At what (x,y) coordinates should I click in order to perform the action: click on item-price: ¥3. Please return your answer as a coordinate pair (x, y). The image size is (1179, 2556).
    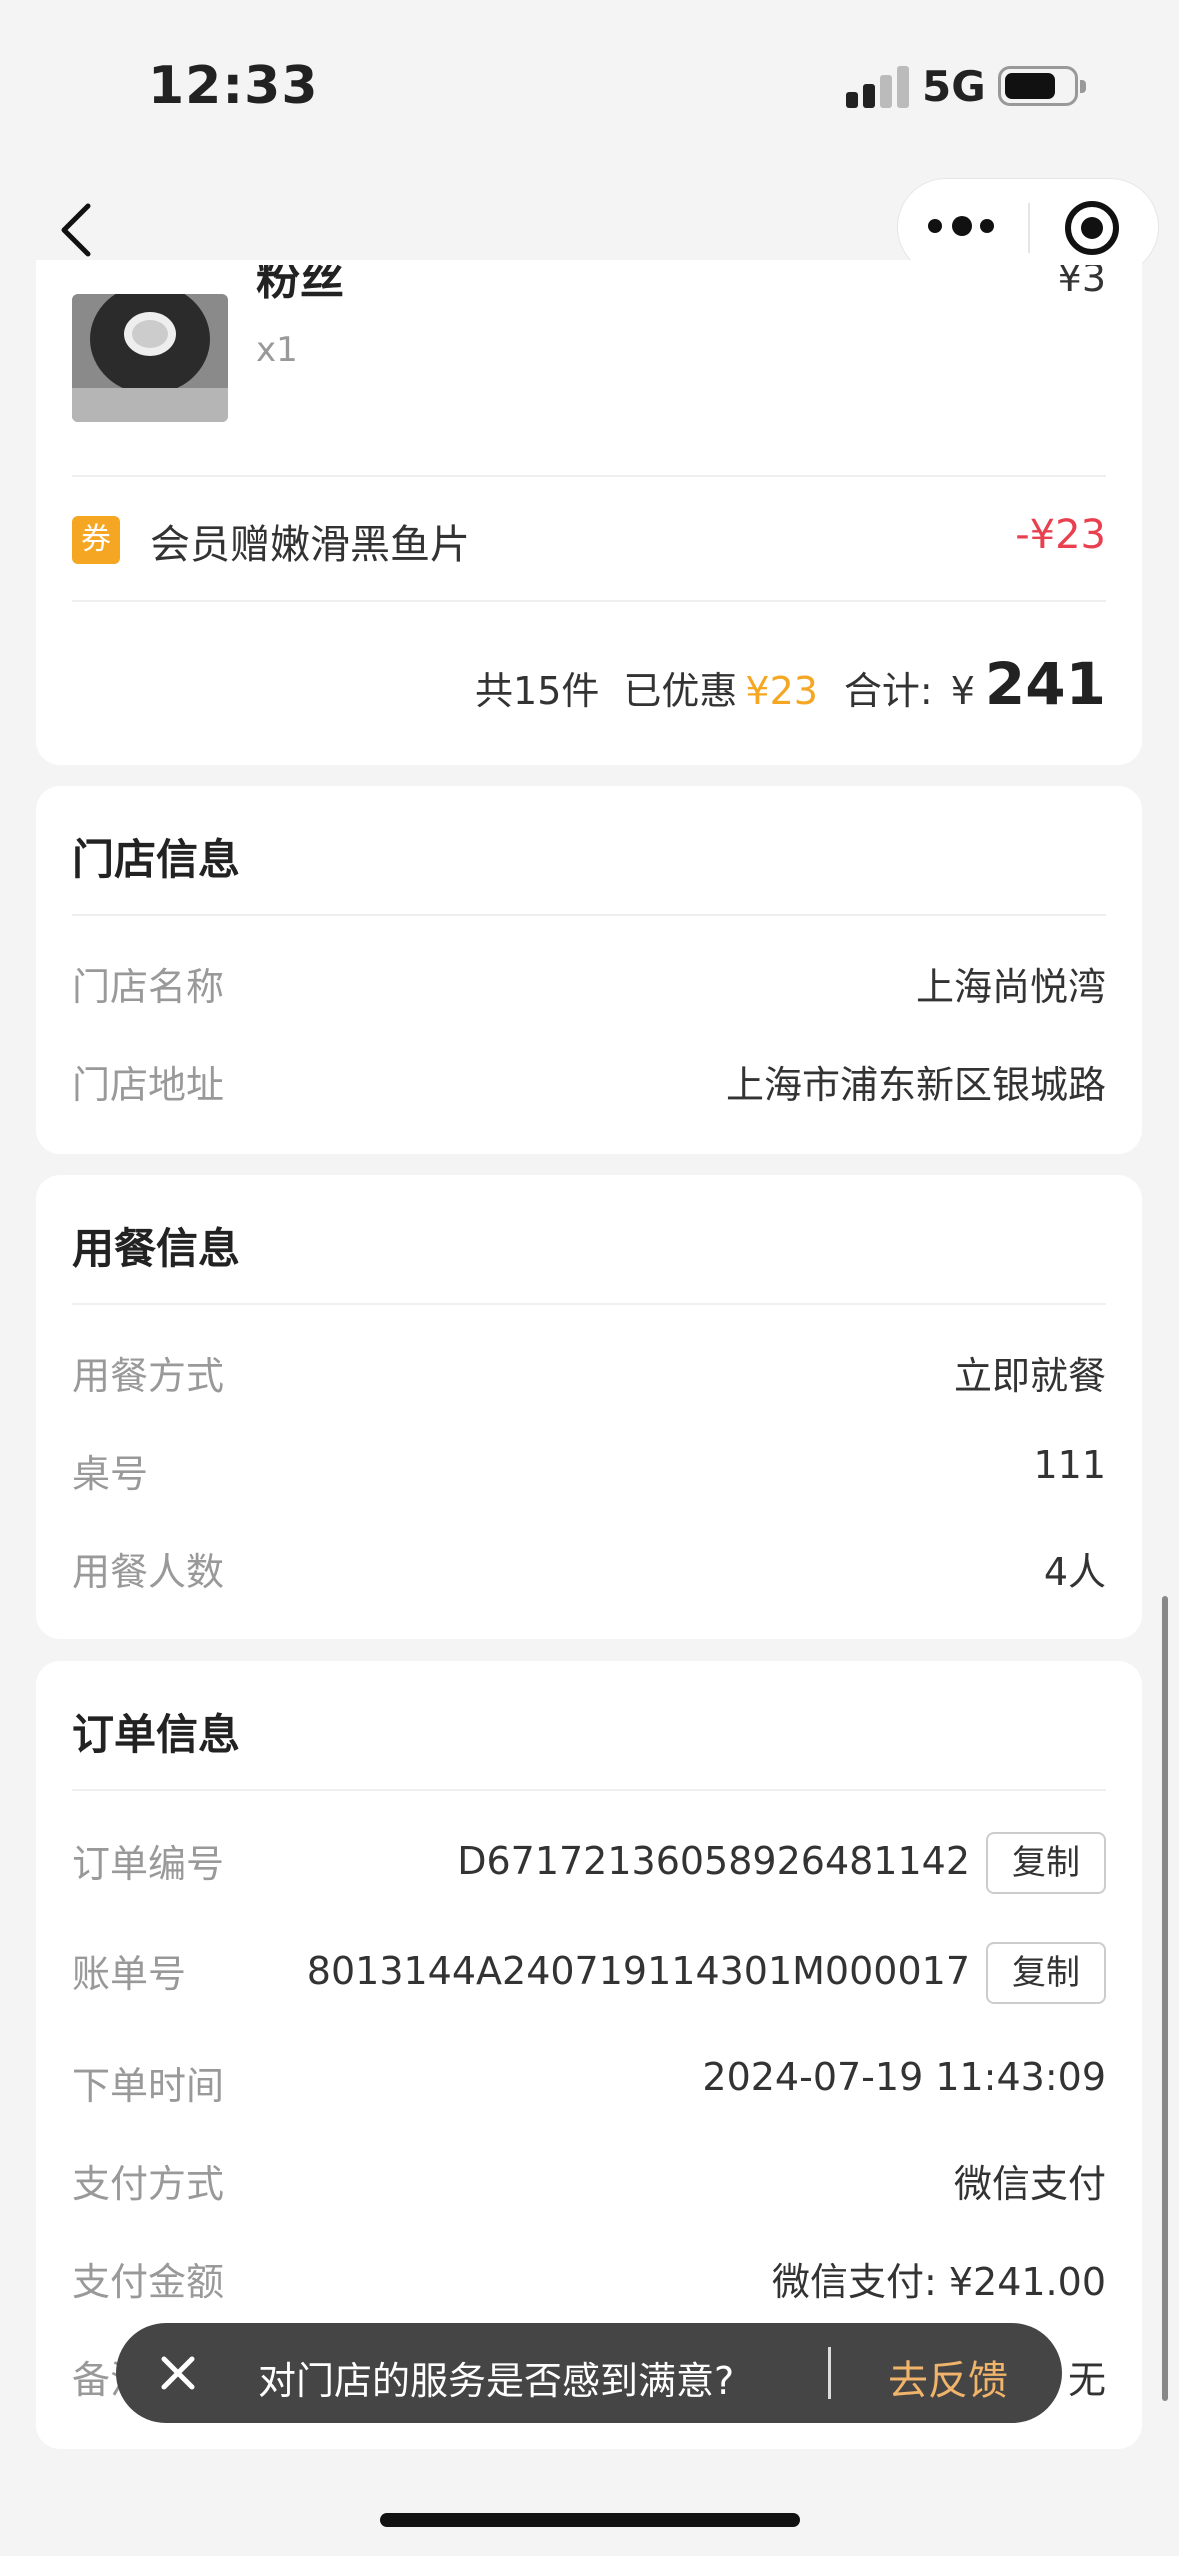
    Looking at the image, I should click on (1081, 281).